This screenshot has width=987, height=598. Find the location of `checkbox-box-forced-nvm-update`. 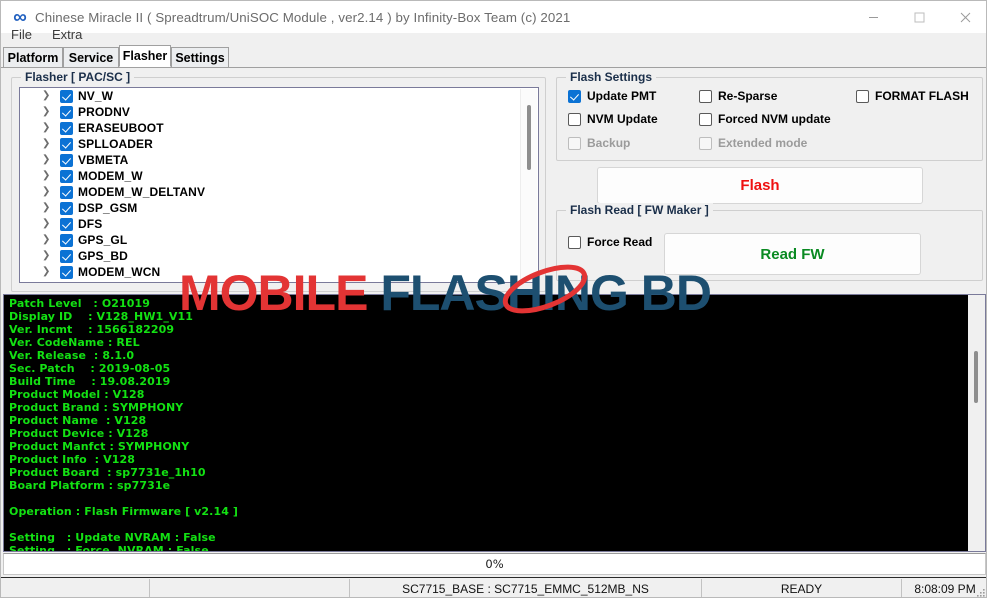

checkbox-box-forced-nvm-update is located at coordinates (705, 119).